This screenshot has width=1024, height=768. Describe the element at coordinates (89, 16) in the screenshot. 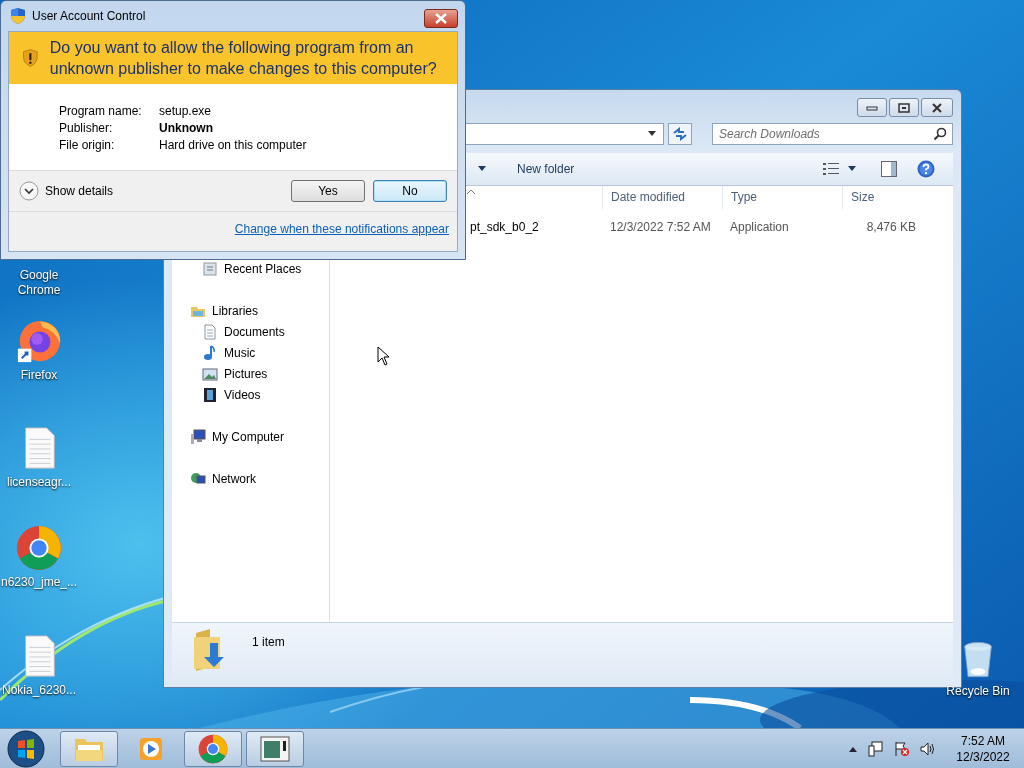

I see `window-title: User Account Control` at that location.